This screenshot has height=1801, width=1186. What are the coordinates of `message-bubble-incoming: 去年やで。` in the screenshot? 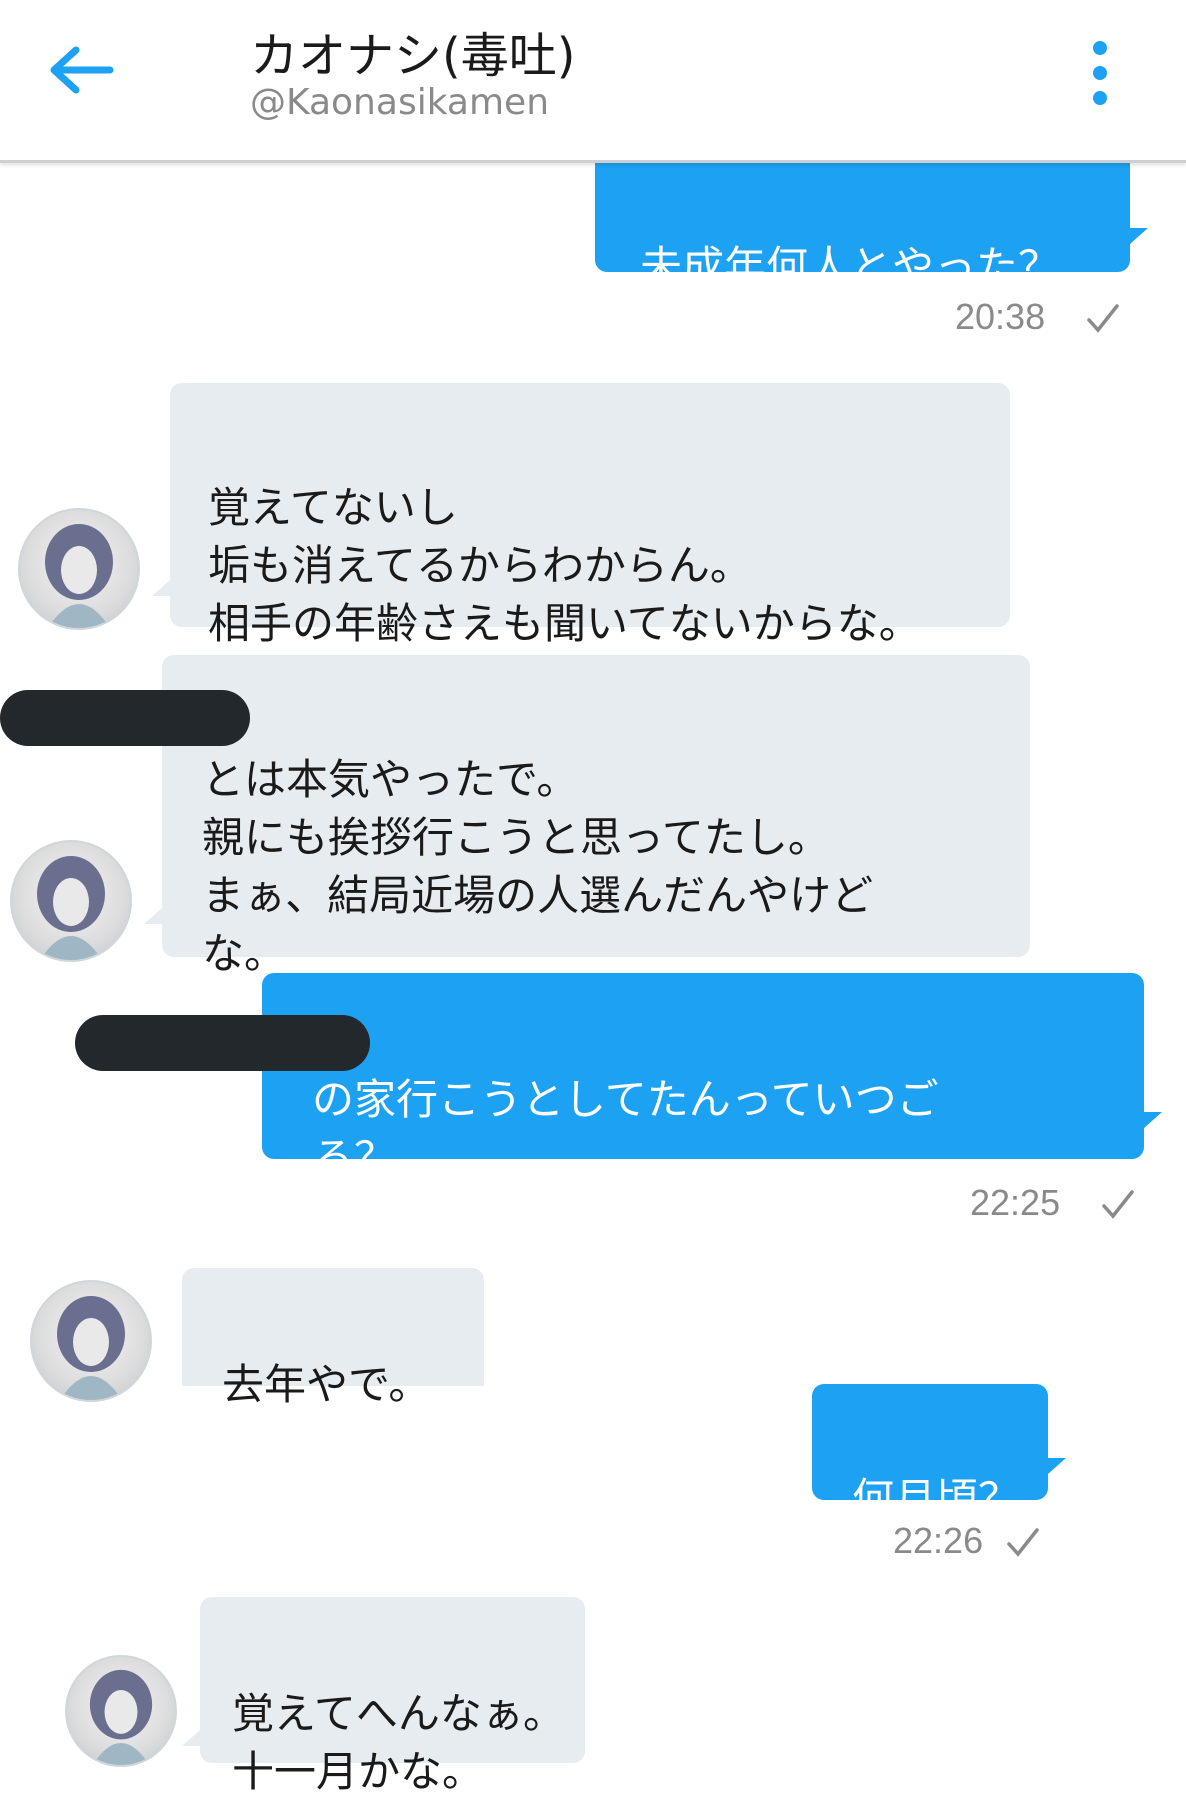 It's located at (333, 1338).